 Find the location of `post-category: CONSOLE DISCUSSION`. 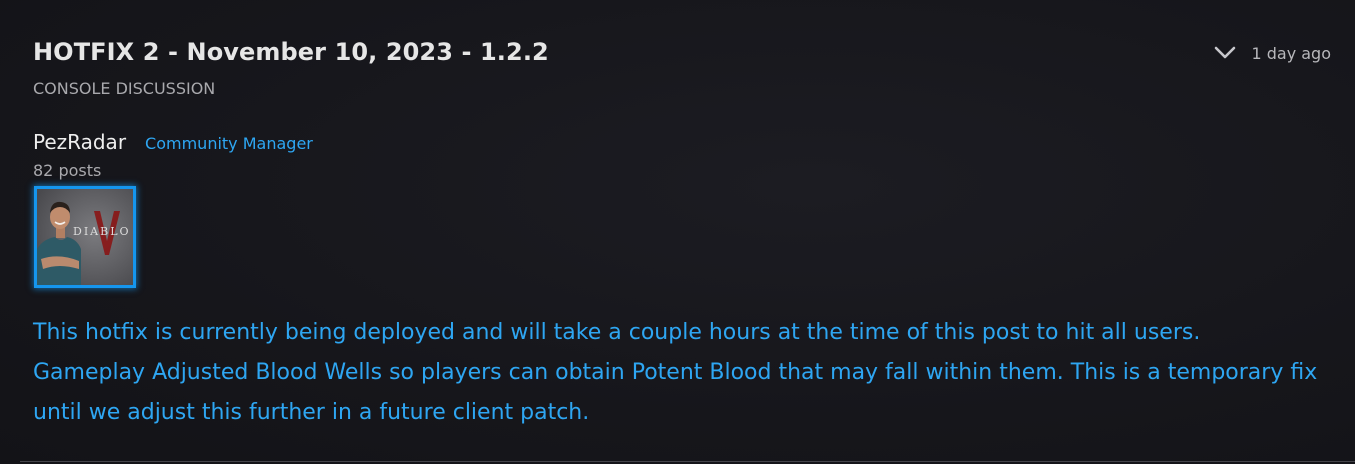

post-category: CONSOLE DISCUSSION is located at coordinates (124, 88).